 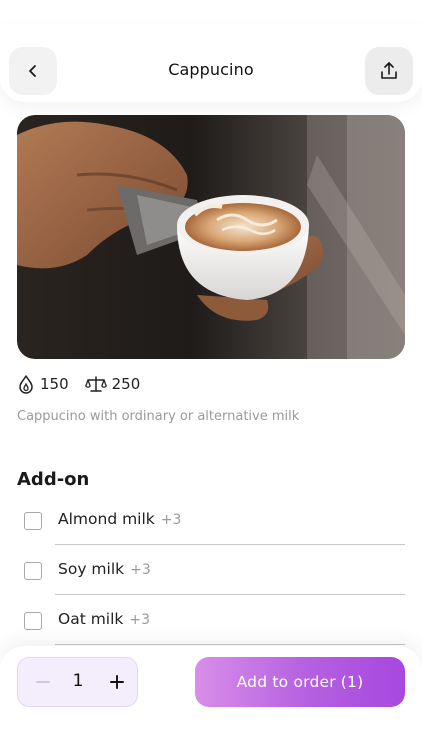 I want to click on quantity-value: 1, so click(x=78, y=681).